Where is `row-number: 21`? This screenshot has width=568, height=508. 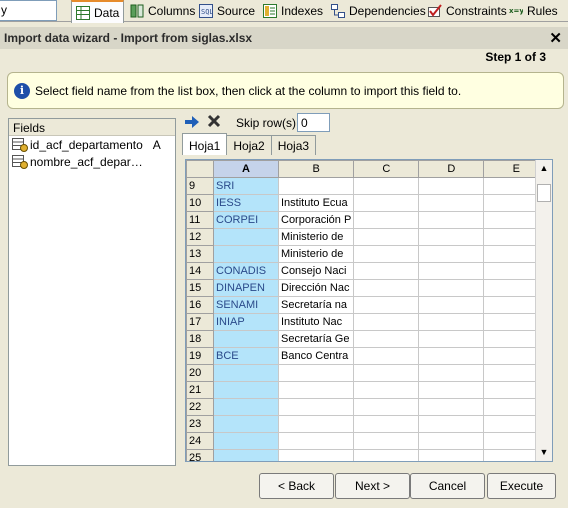
row-number: 21 is located at coordinates (200, 390).